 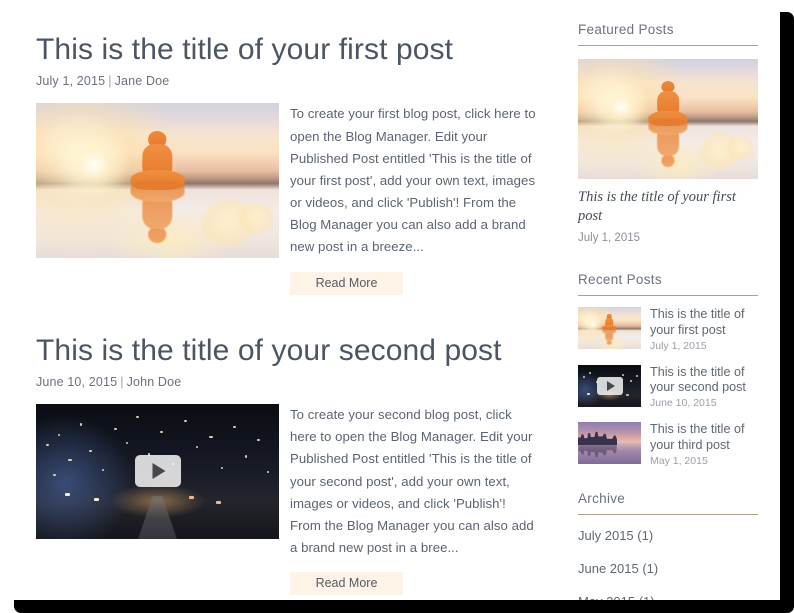 What do you see at coordinates (679, 461) in the screenshot?
I see `recent-post-date: May 1, 2015` at bounding box center [679, 461].